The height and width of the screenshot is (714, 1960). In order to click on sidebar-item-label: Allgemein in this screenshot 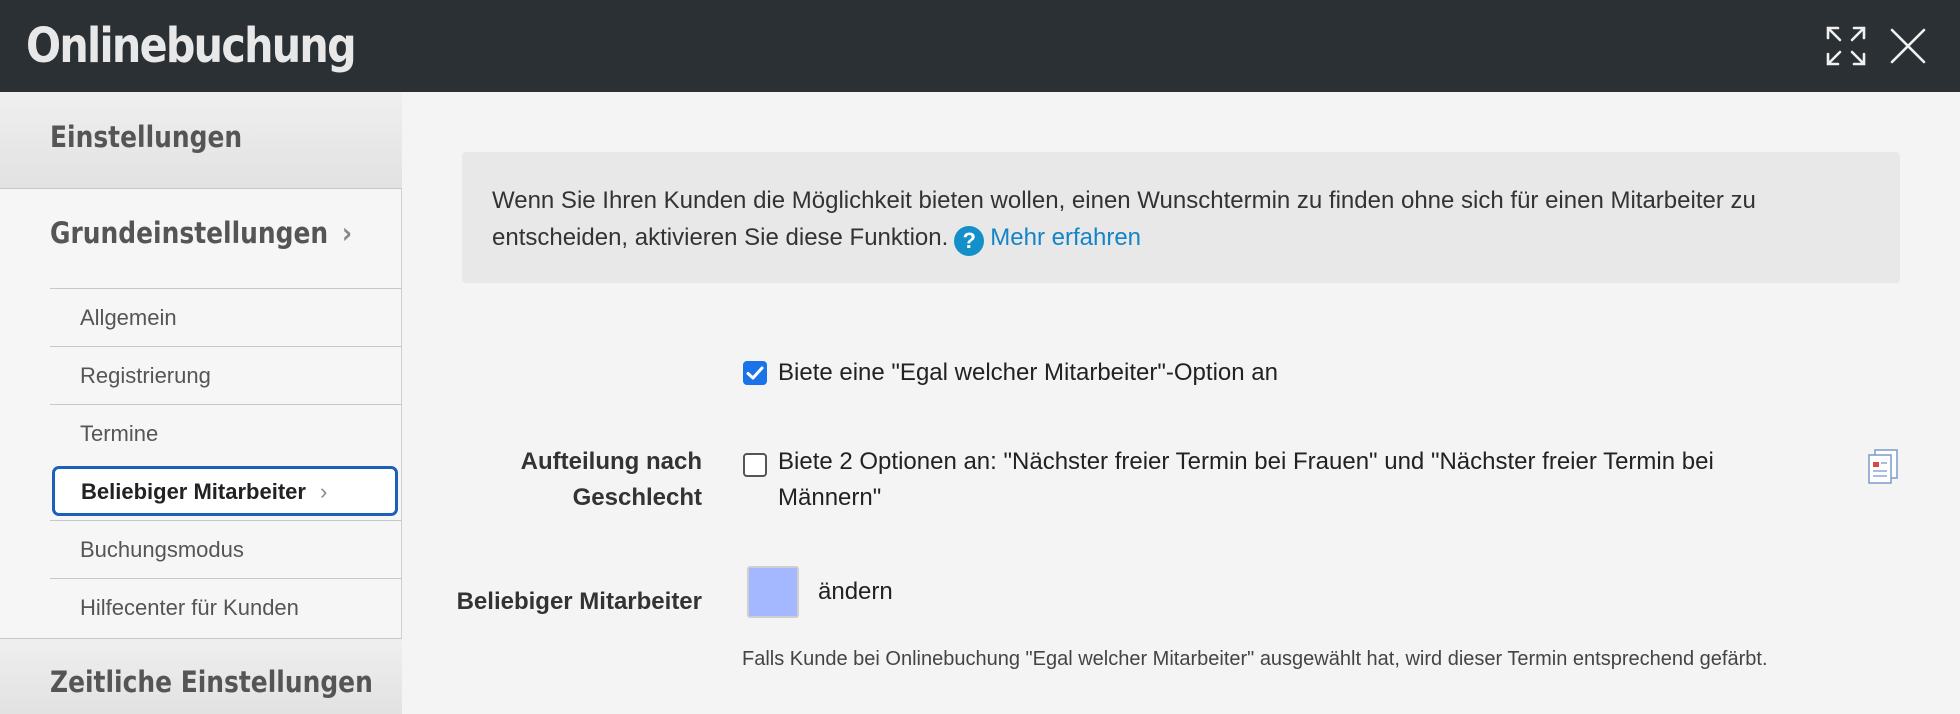, I will do `click(128, 317)`.